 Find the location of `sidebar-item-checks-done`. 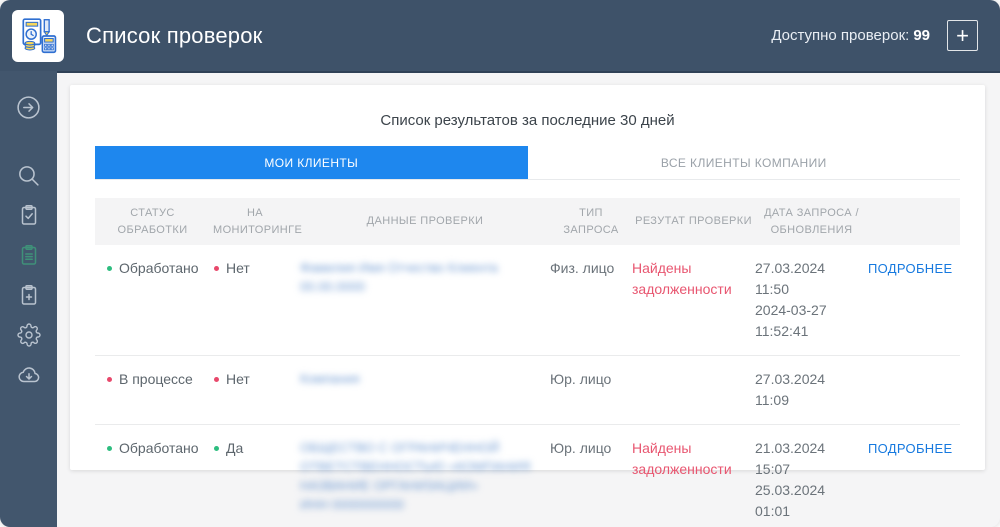

sidebar-item-checks-done is located at coordinates (29, 215).